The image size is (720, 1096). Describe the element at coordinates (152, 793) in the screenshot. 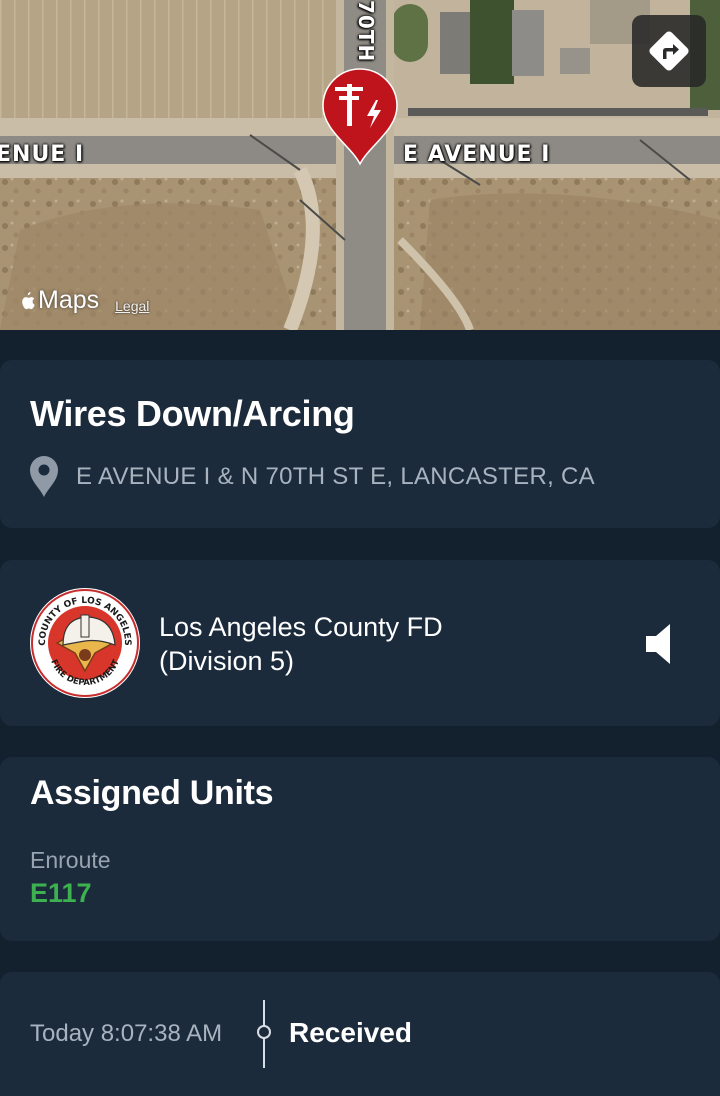

I see `assigned-units-title: Assigned Units` at that location.